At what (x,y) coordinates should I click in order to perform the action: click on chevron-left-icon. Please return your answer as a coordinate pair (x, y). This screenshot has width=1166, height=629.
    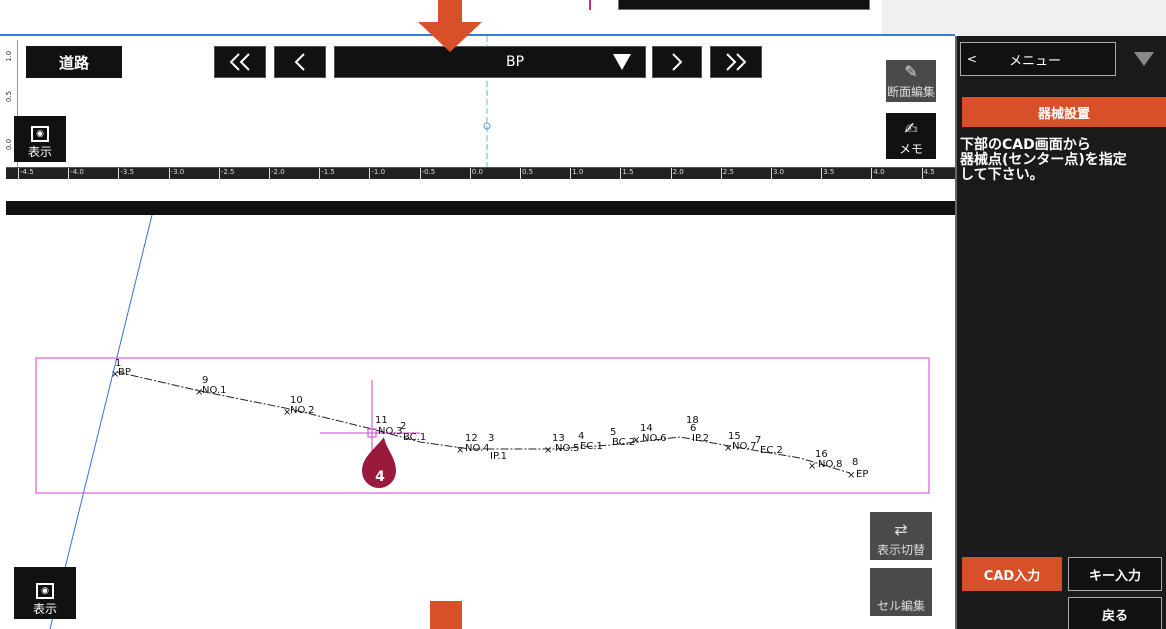
    Looking at the image, I should click on (299, 62).